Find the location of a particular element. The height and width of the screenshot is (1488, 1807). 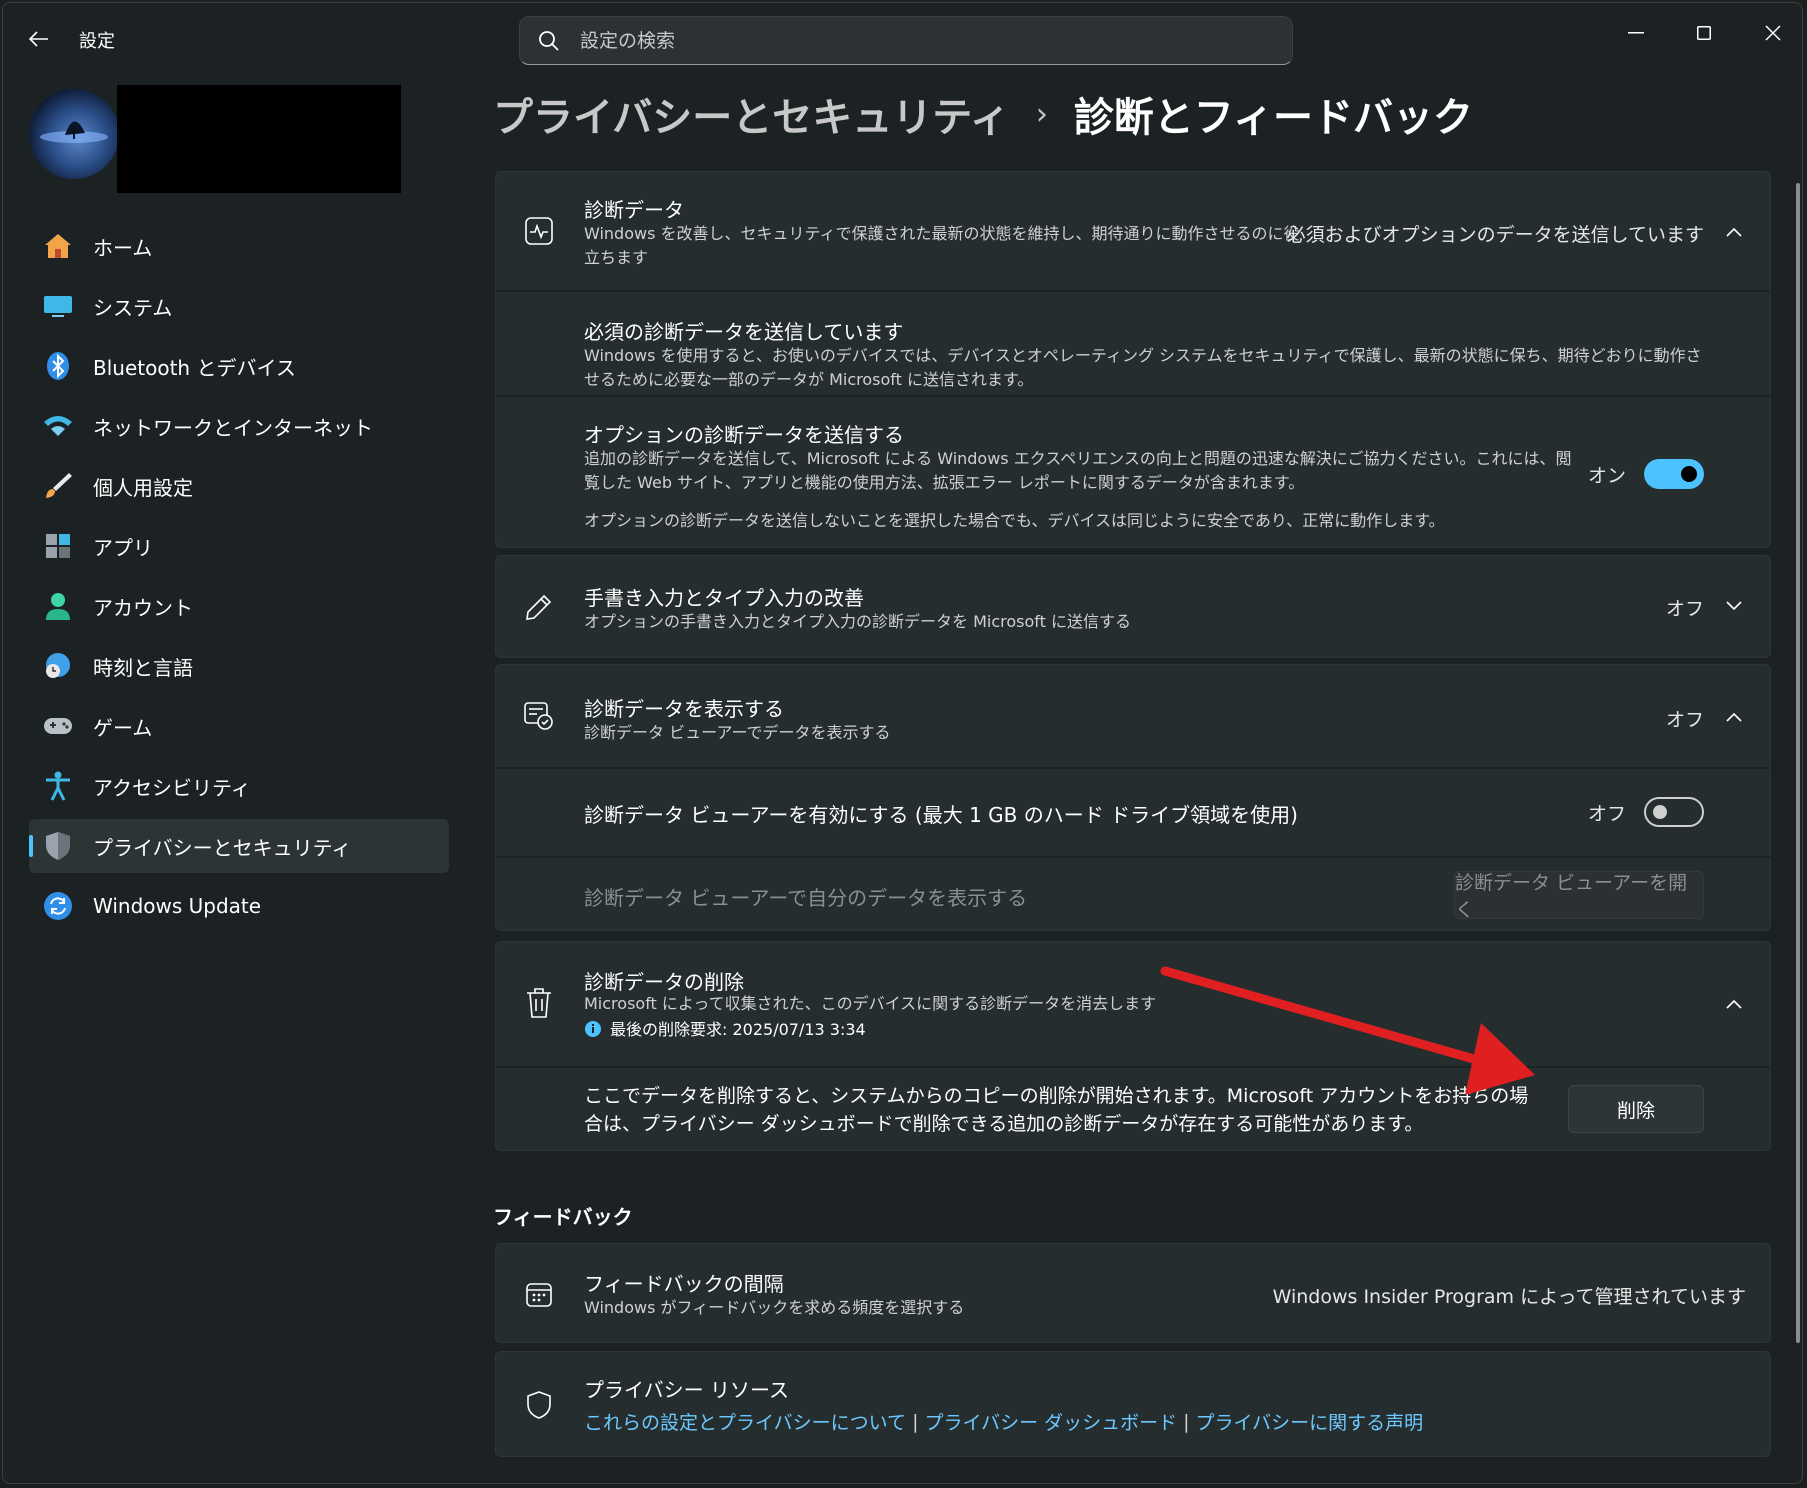

sidebar-item-system: システム is located at coordinates (239, 306).